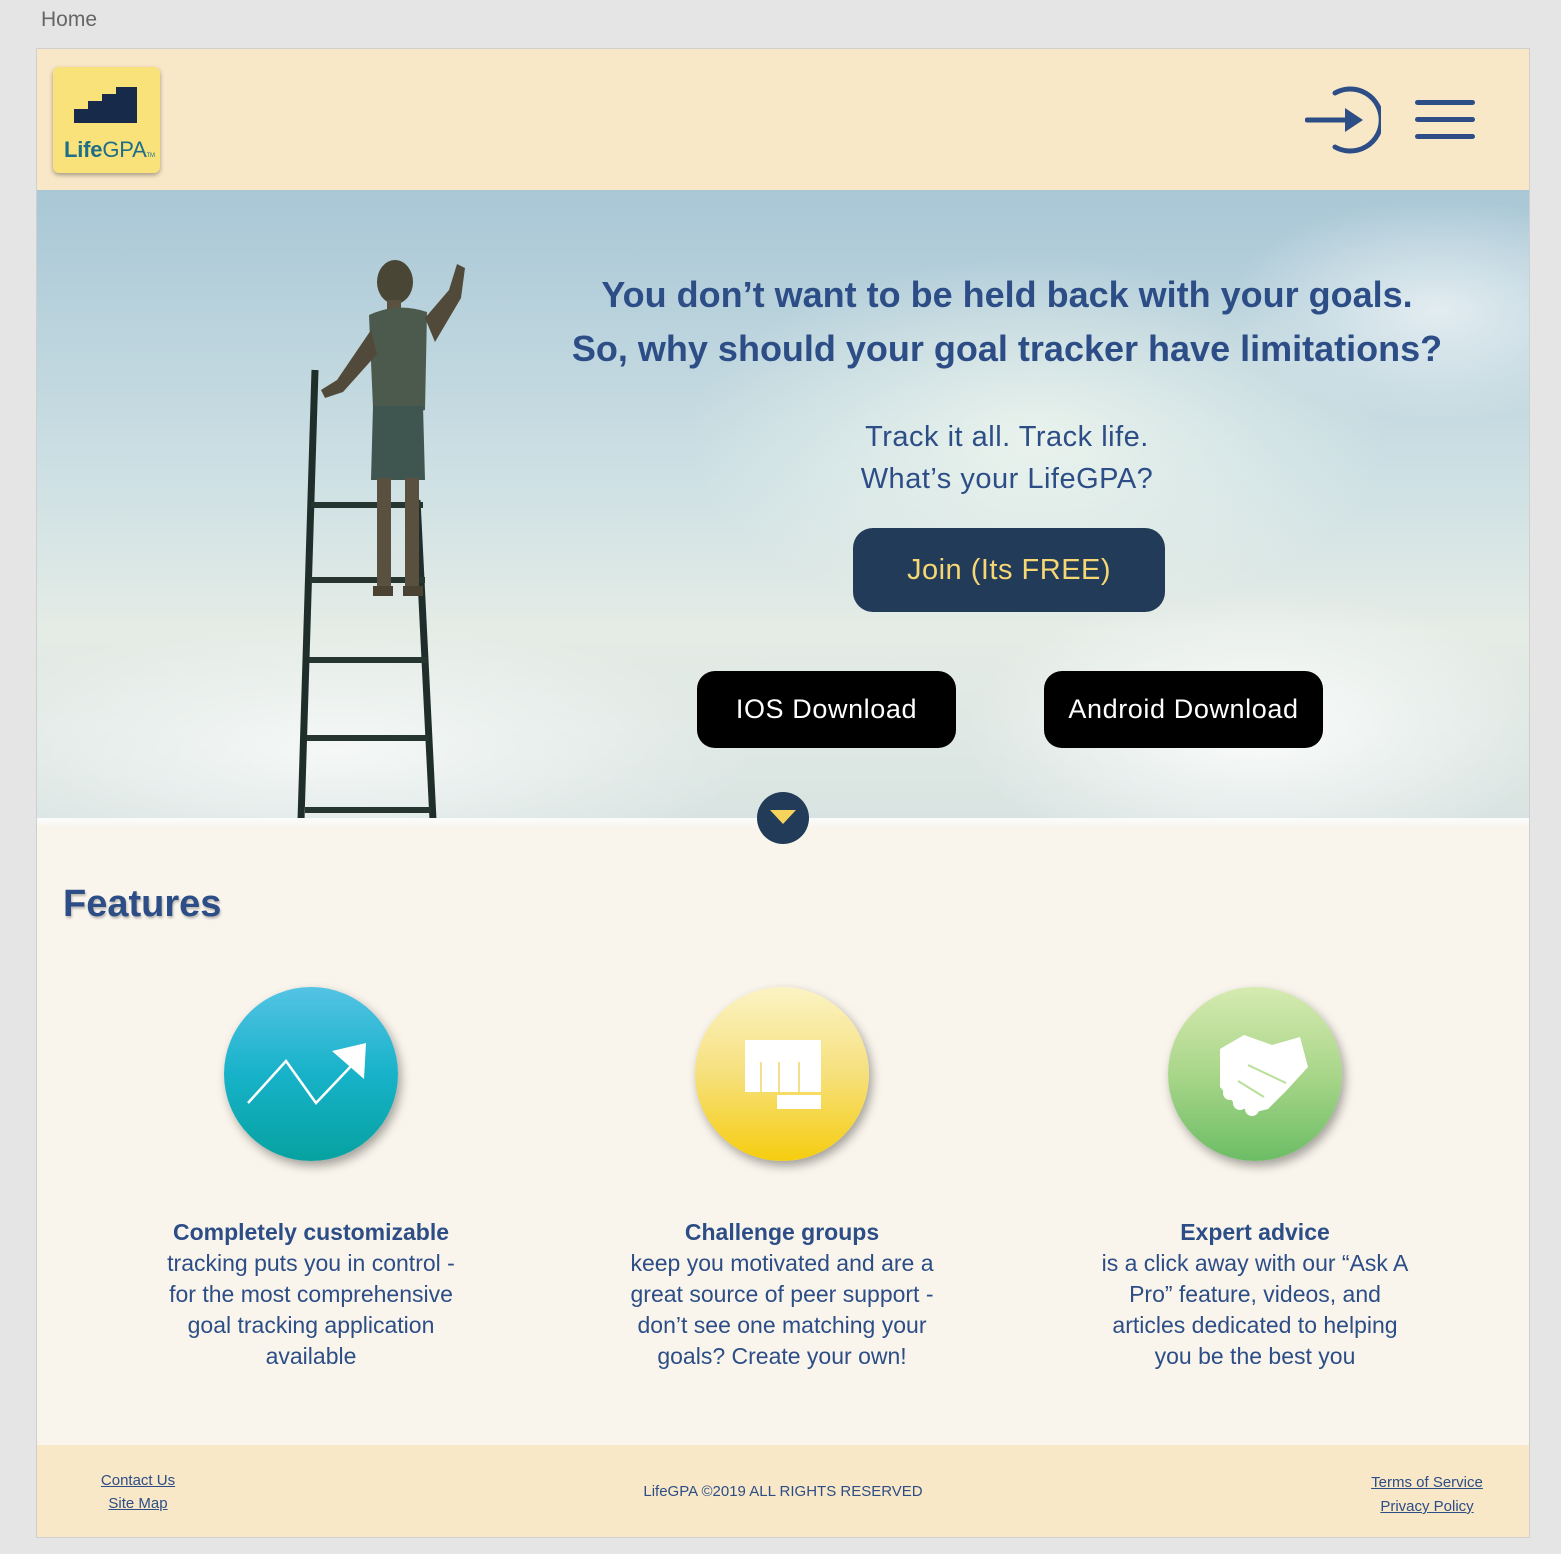  I want to click on feature-circle-yellow, so click(782, 1074).